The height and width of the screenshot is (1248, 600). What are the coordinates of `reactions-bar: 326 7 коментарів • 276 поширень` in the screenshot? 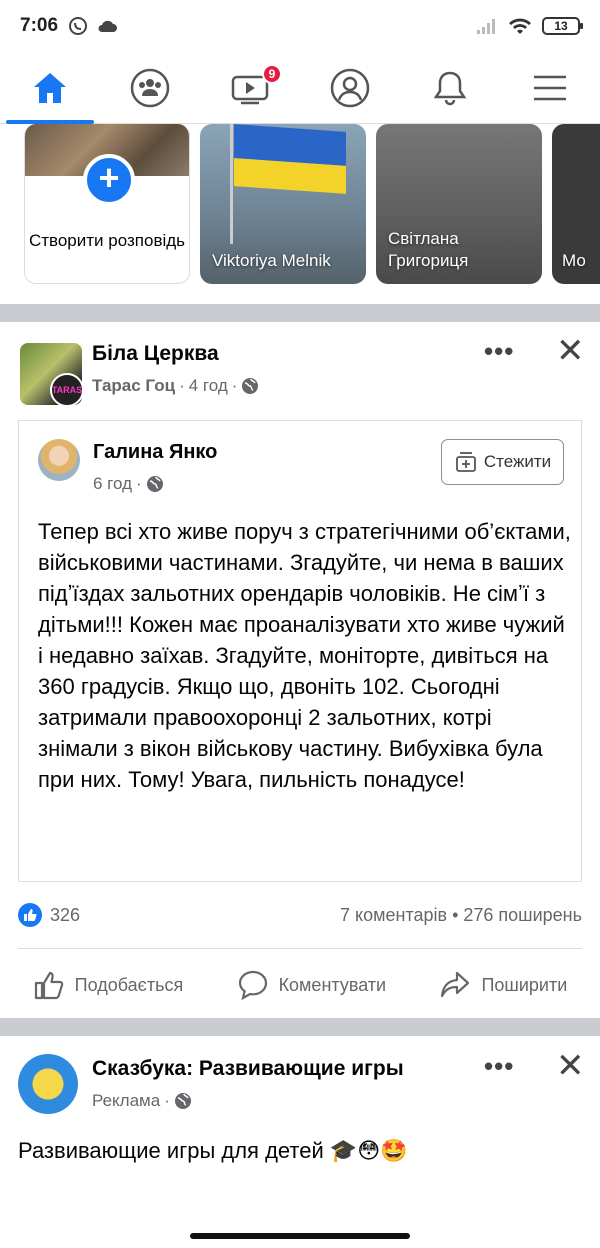 It's located at (300, 915).